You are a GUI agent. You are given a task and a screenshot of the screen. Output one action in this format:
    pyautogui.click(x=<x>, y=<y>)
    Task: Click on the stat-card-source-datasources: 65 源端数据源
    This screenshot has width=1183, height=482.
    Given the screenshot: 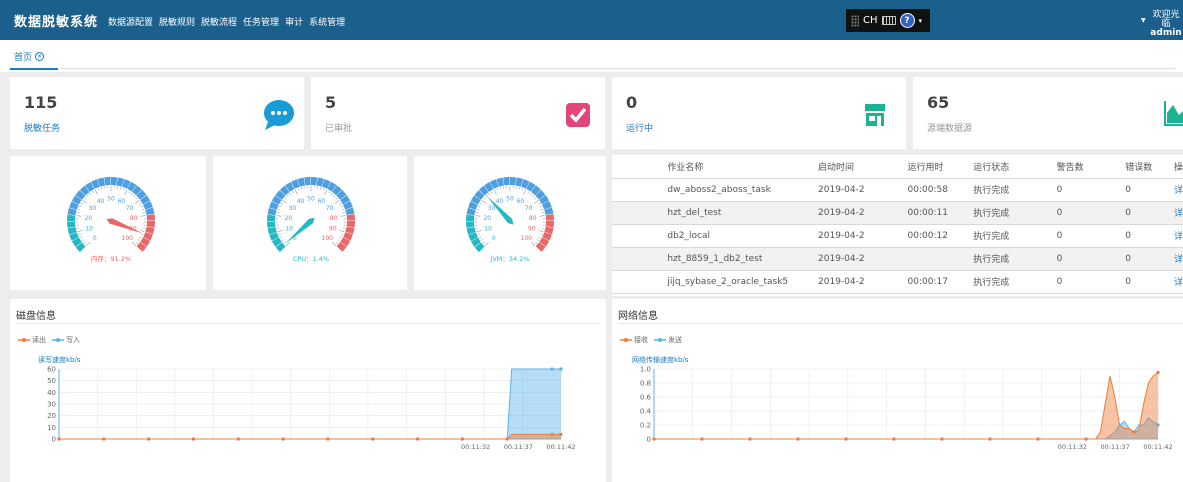 What is the action you would take?
    pyautogui.click(x=1048, y=113)
    